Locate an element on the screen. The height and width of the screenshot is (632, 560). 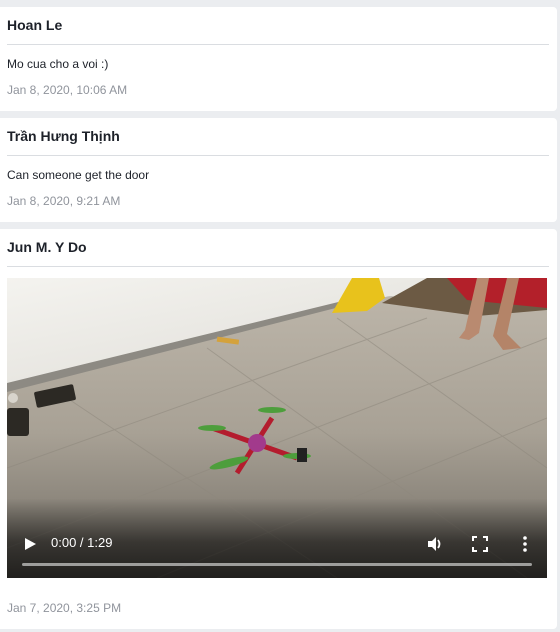
author-name: Hoan Le is located at coordinates (35, 25).